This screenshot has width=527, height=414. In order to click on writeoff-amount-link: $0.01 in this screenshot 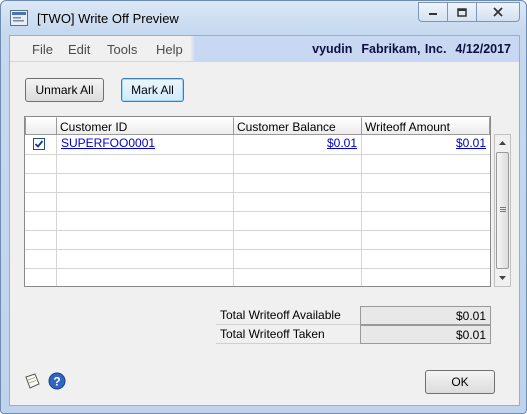, I will do `click(425, 144)`.